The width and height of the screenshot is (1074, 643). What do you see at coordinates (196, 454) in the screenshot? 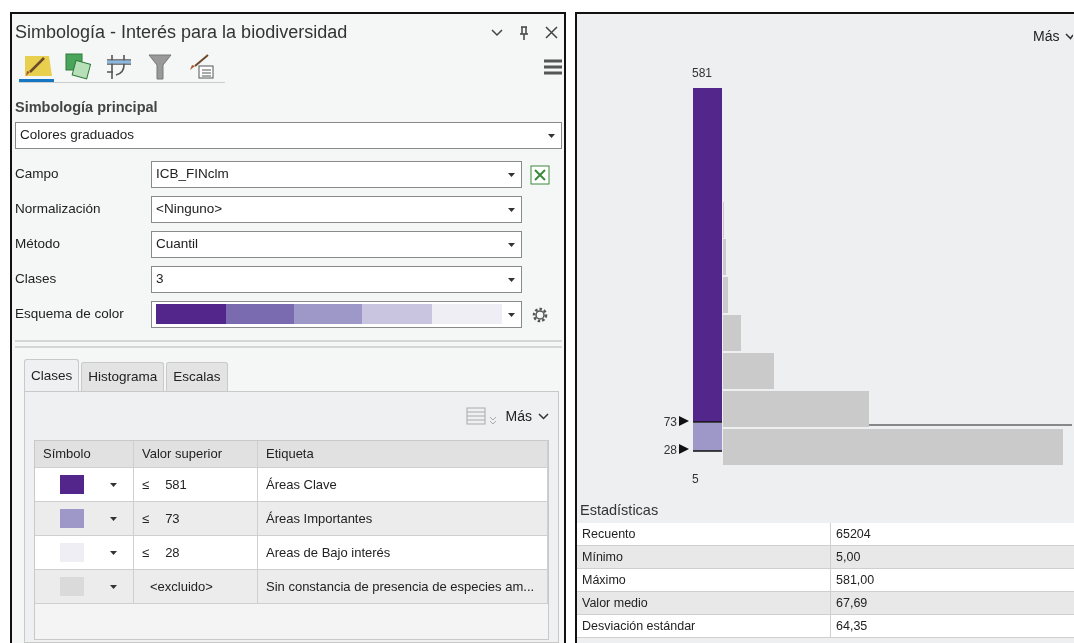
I see `column-header: Valor superior` at bounding box center [196, 454].